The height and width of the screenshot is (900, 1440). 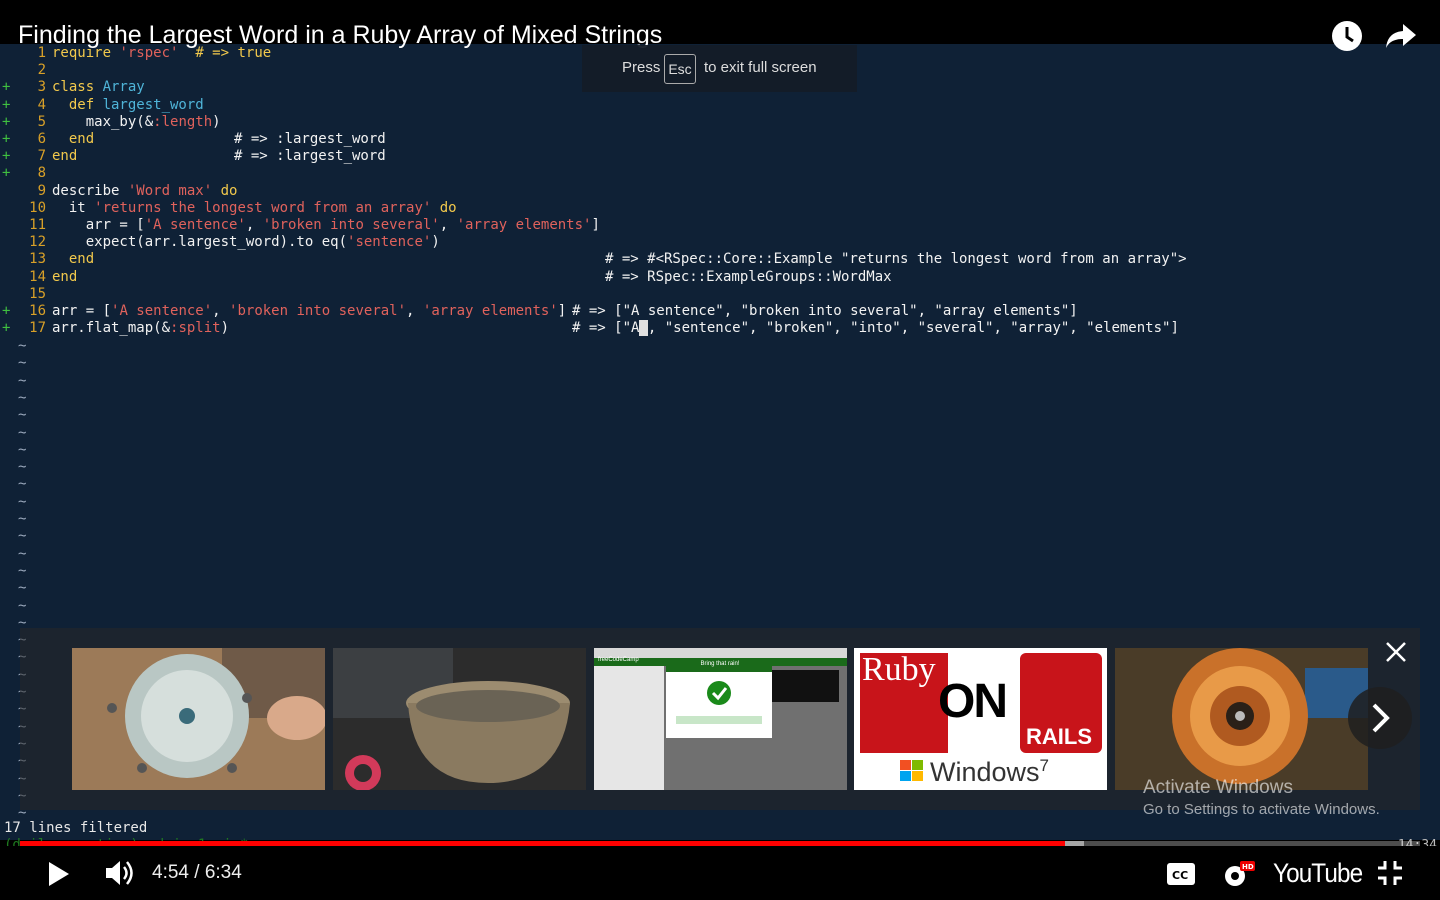 What do you see at coordinates (973, 701) in the screenshot?
I see `on-text: ON` at bounding box center [973, 701].